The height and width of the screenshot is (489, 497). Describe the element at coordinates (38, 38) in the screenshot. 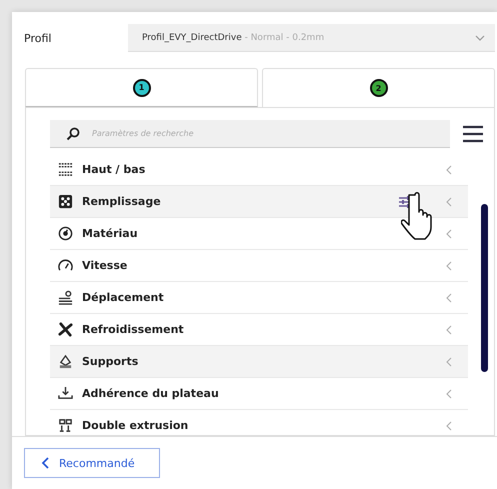

I see `profile-label: Profil` at that location.